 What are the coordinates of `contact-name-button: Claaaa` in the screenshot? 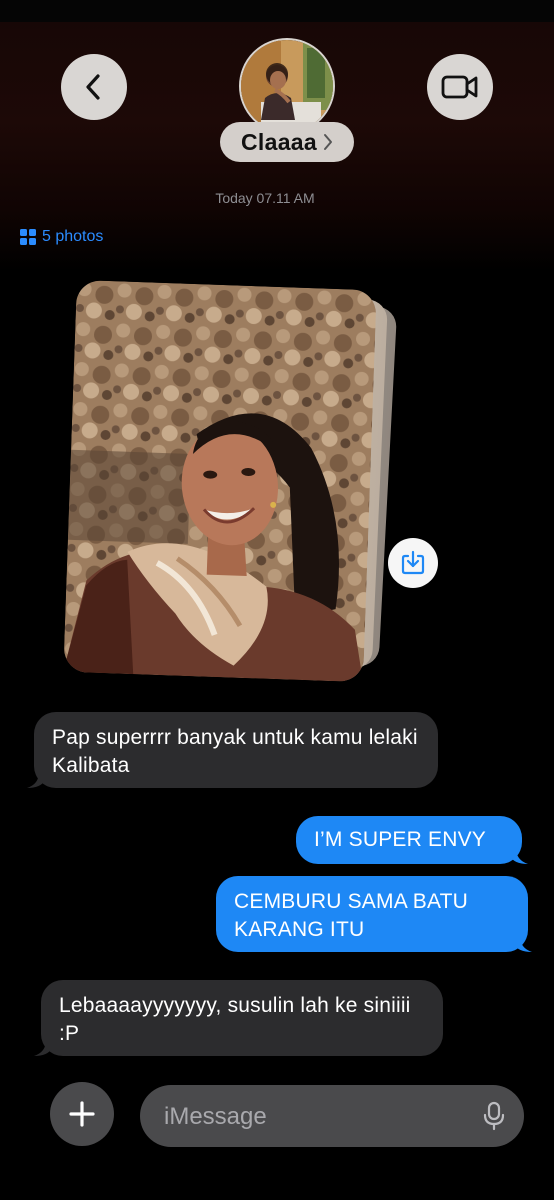 It's located at (287, 142).